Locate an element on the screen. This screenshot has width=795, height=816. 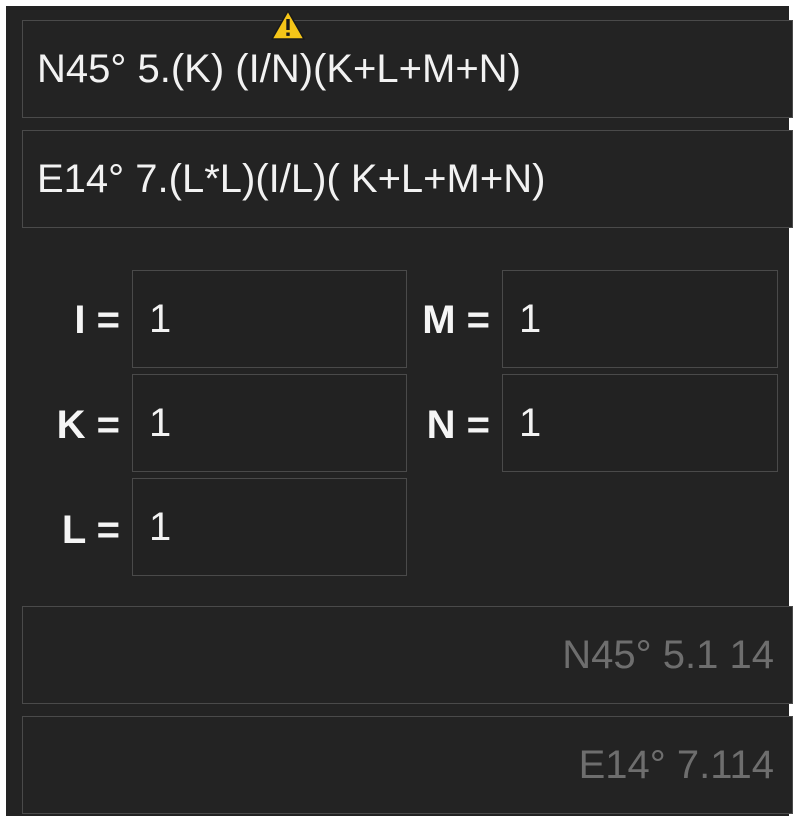
variable-l-value: 1 is located at coordinates (160, 526).